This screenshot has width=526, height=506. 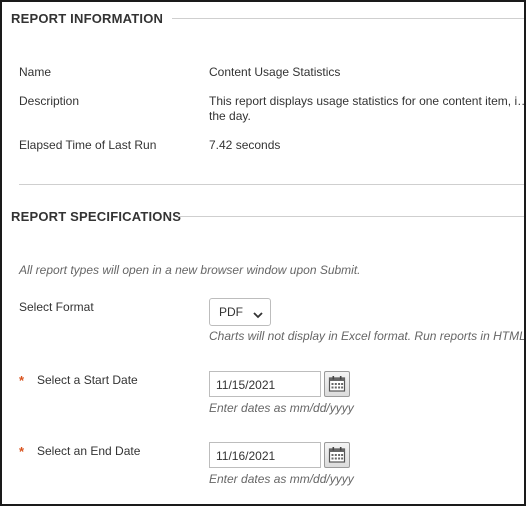 I want to click on start-date-calendar-button, so click(x=337, y=384).